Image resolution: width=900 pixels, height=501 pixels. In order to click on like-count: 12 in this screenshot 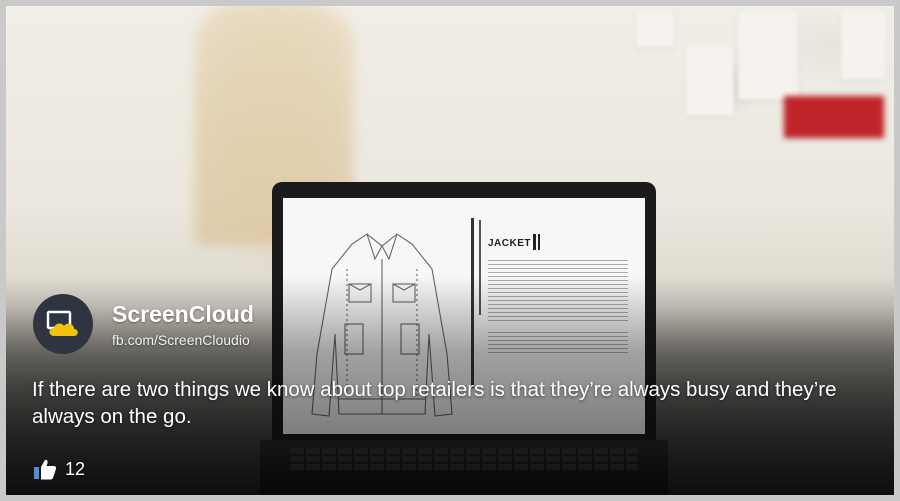, I will do `click(75, 468)`.